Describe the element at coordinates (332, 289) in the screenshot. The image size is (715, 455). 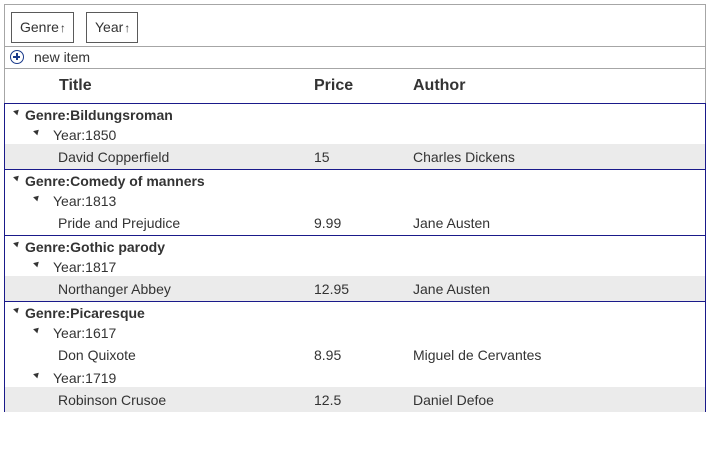
I see `cell-price: 12.95` at that location.